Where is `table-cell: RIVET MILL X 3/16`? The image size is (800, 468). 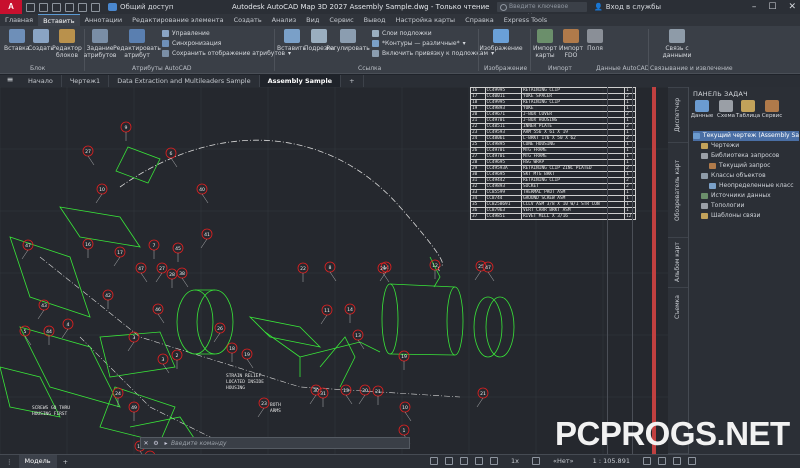 table-cell: RIVET MILL X 3/16 is located at coordinates (573, 216).